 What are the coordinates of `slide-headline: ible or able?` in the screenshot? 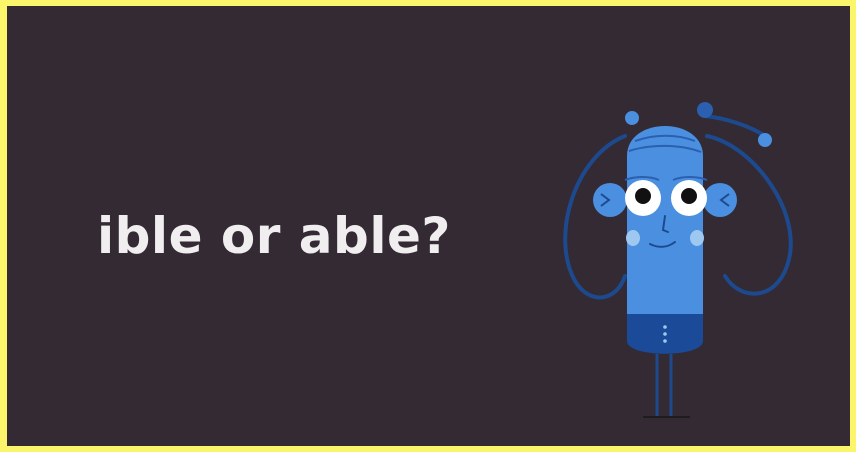 It's located at (274, 236).